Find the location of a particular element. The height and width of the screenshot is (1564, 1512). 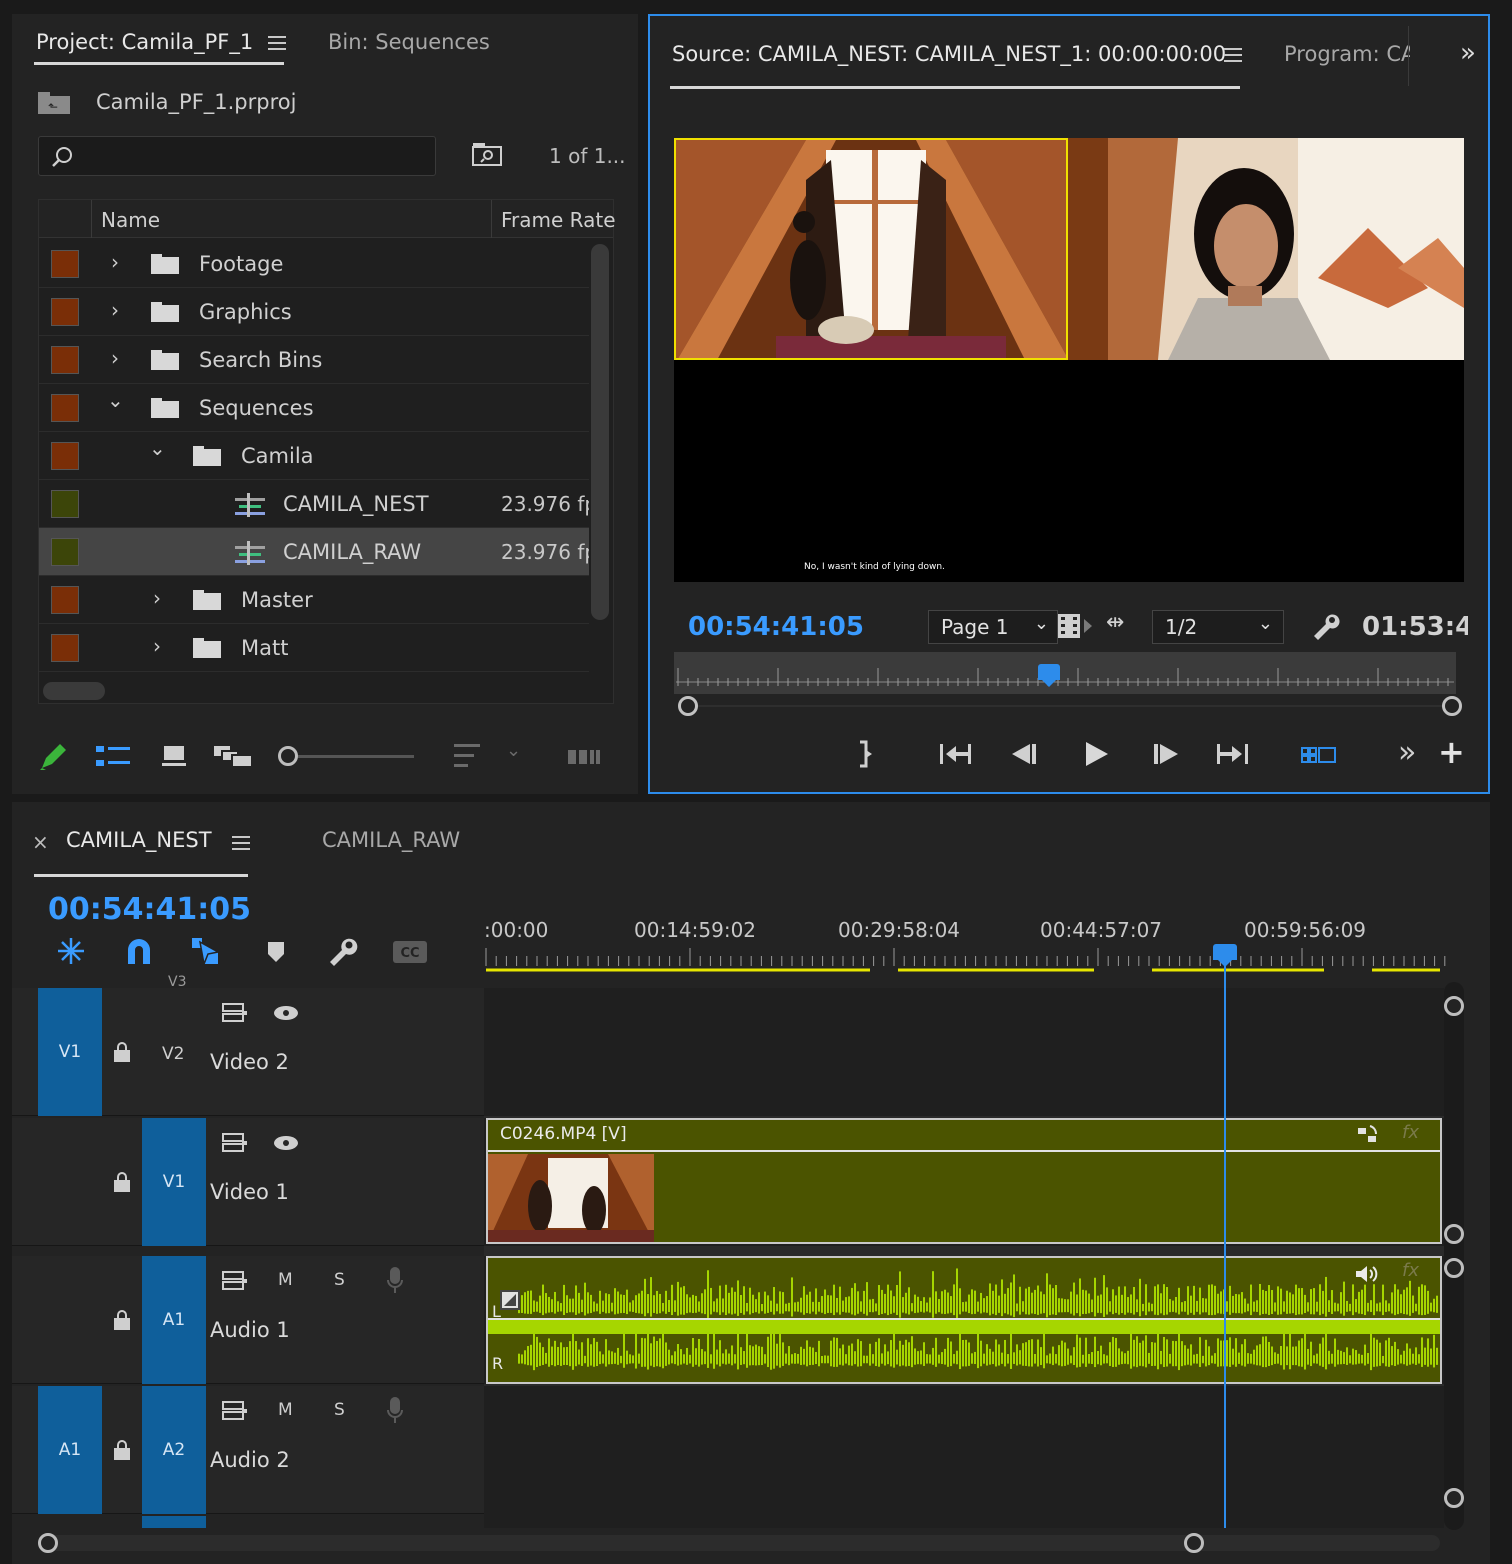

keyframe-toggle-icon is located at coordinates (510, 1300).